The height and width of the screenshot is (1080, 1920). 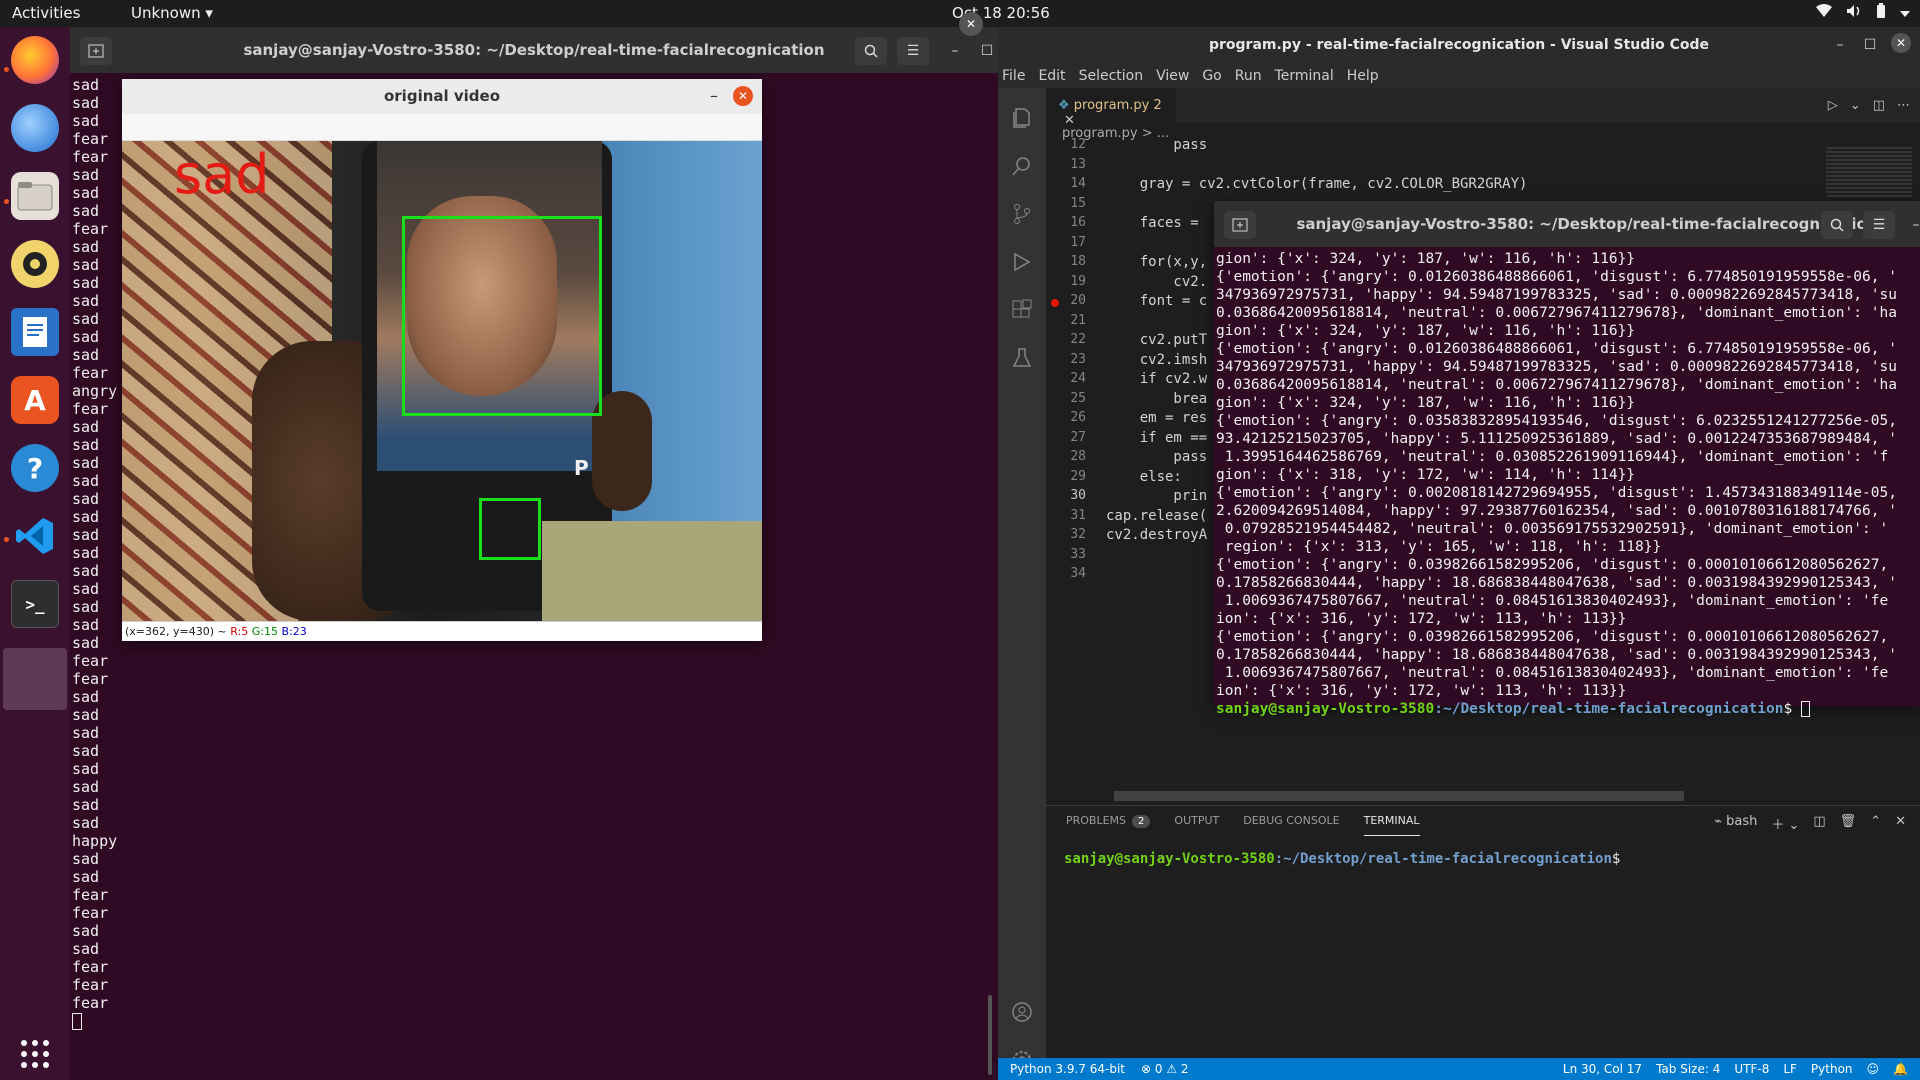 I want to click on rhythmbox-icon, so click(x=35, y=264).